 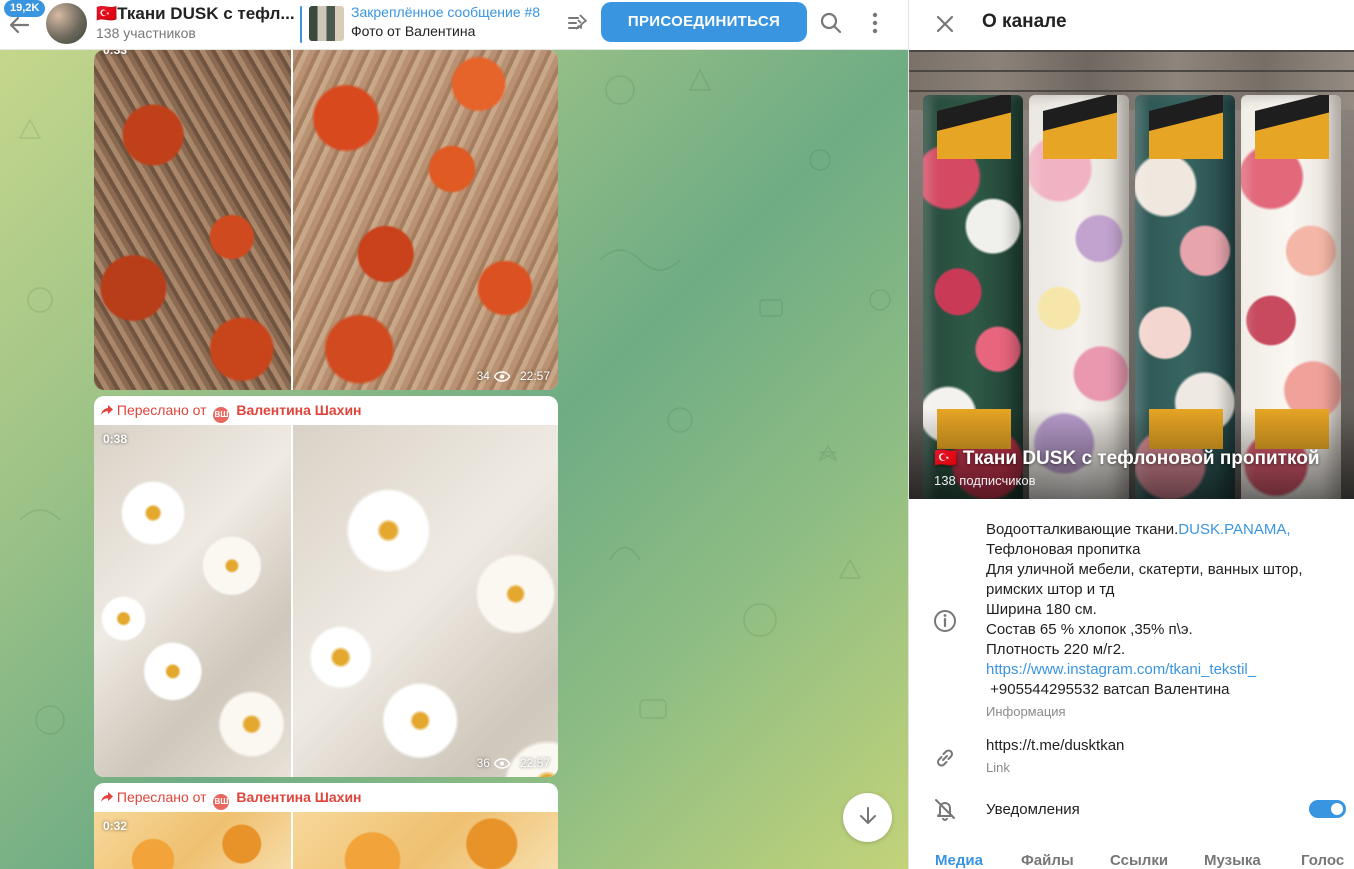 What do you see at coordinates (1063, 549) in the screenshot?
I see `description-line: Тефлоновая пропитка` at bounding box center [1063, 549].